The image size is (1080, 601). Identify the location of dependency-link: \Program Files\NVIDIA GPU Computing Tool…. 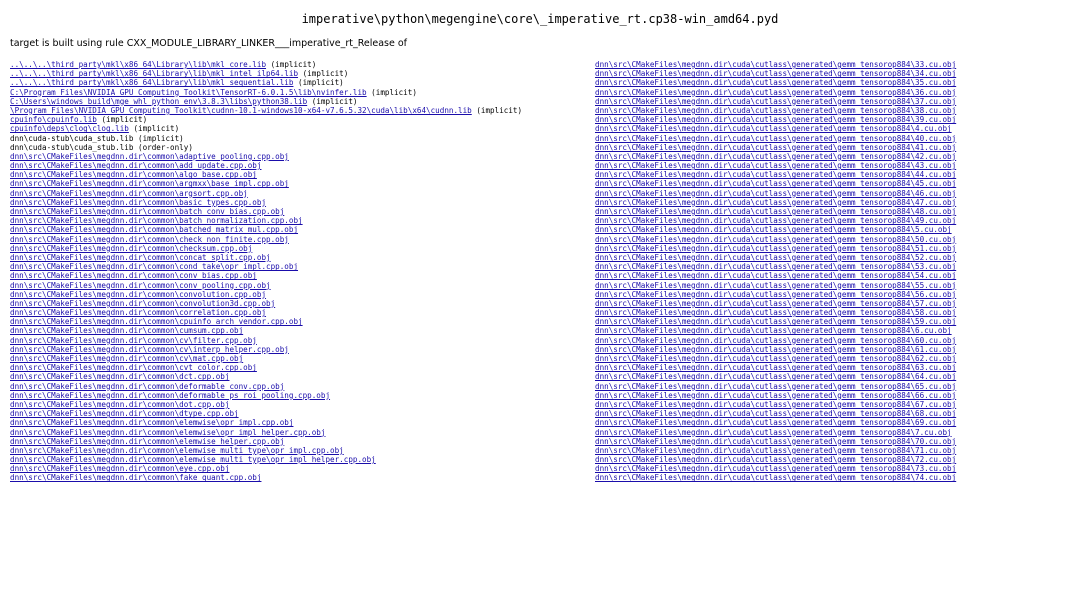
(241, 110).